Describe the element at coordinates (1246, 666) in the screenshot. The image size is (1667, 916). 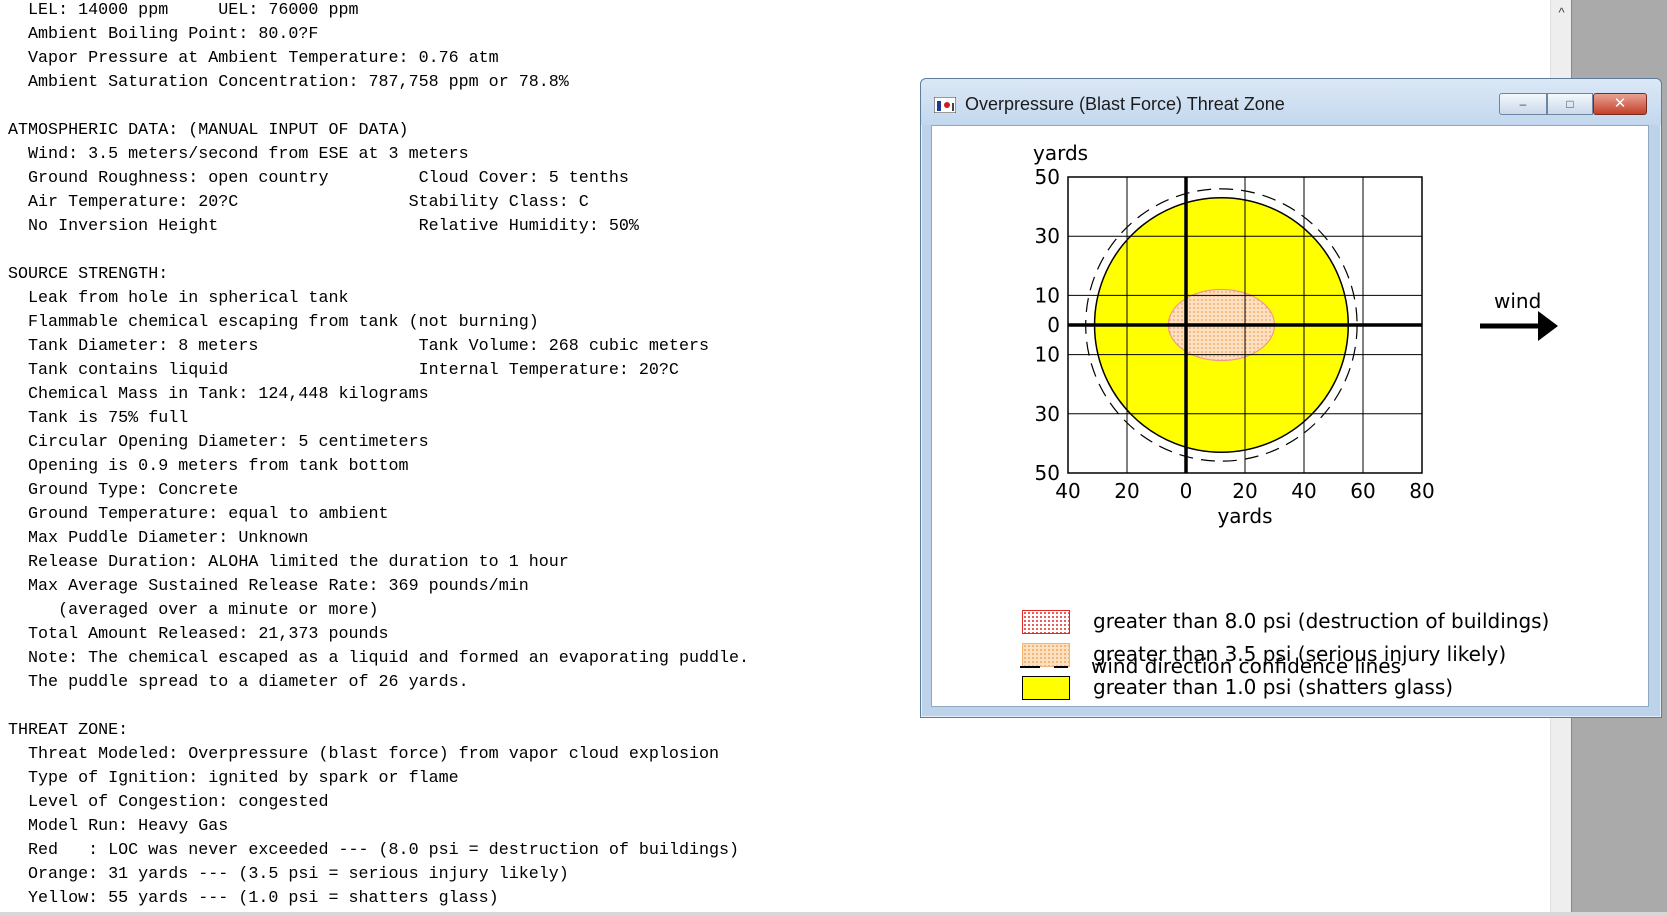
I see `legend-label-confidence-lines: wind direction confidence lines` at that location.